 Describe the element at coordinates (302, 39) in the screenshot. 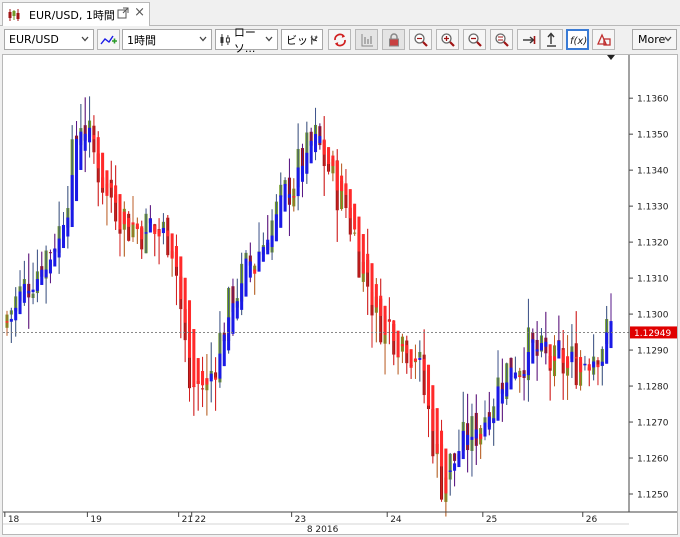

I see `price-type-select: ビッド` at that location.